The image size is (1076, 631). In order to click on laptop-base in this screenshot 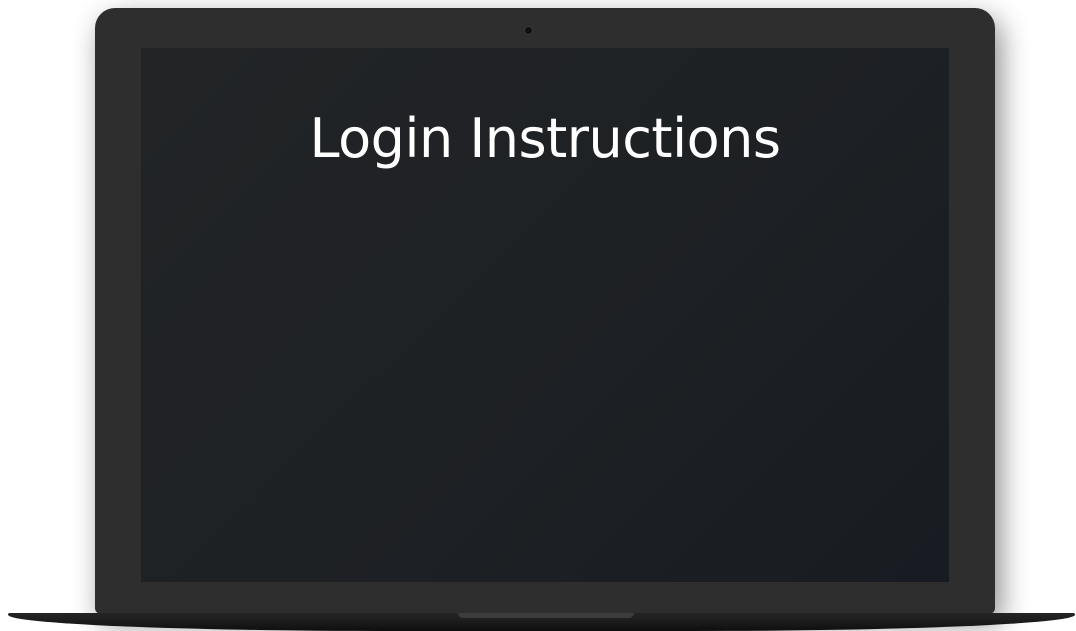, I will do `click(541, 622)`.